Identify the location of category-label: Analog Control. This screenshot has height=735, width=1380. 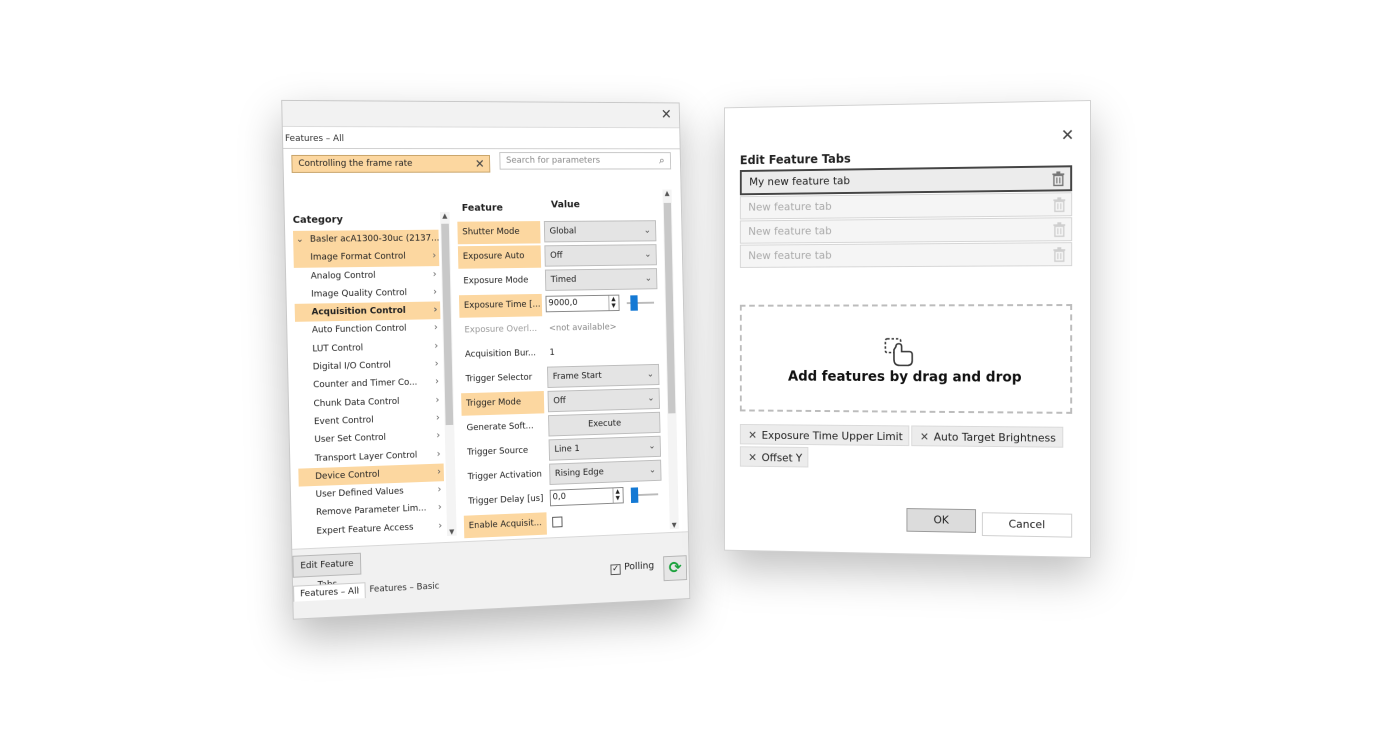
(343, 276).